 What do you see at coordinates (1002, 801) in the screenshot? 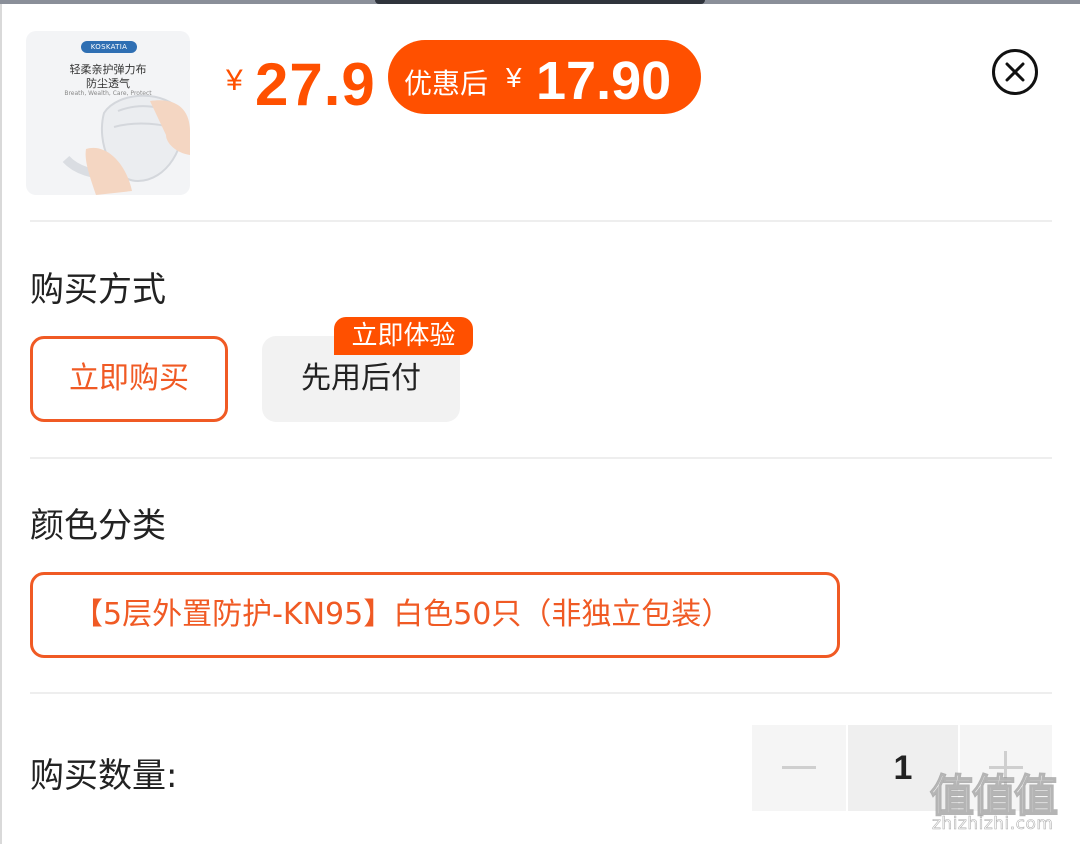
I see `watermark: 值值值 zhizhizhi.com` at bounding box center [1002, 801].